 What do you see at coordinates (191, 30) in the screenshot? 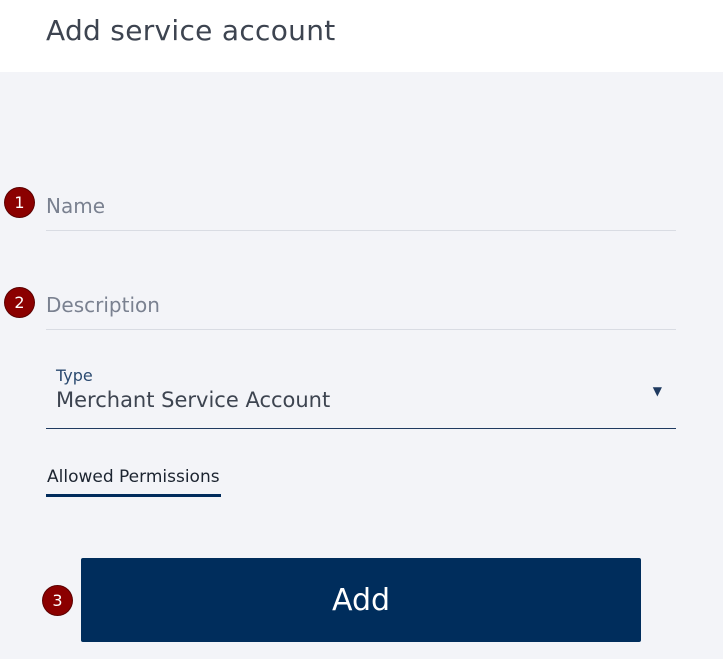
I see `page-title: Add service account` at bounding box center [191, 30].